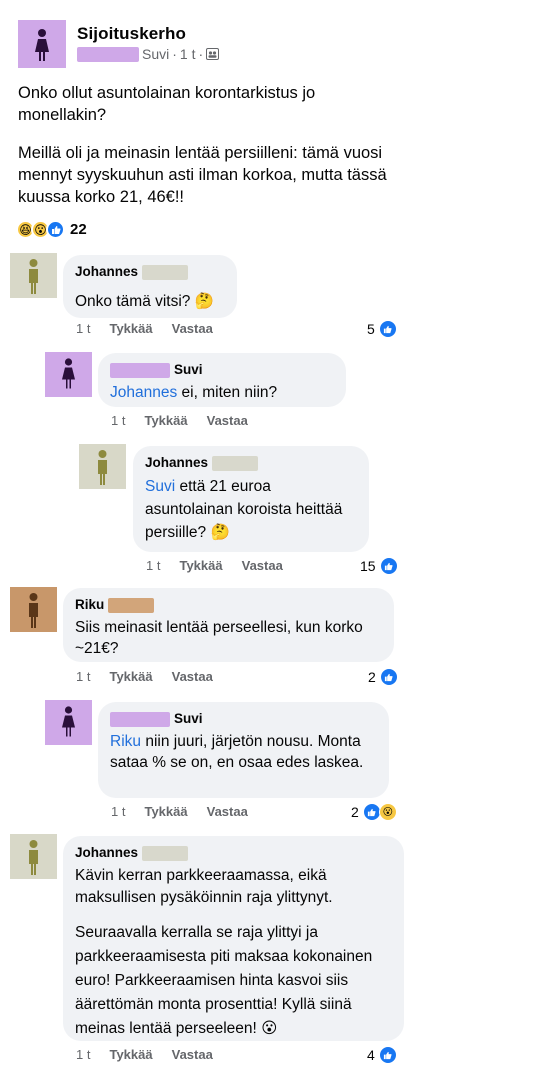  What do you see at coordinates (125, 741) in the screenshot?
I see `mention-link: Riku` at bounding box center [125, 741].